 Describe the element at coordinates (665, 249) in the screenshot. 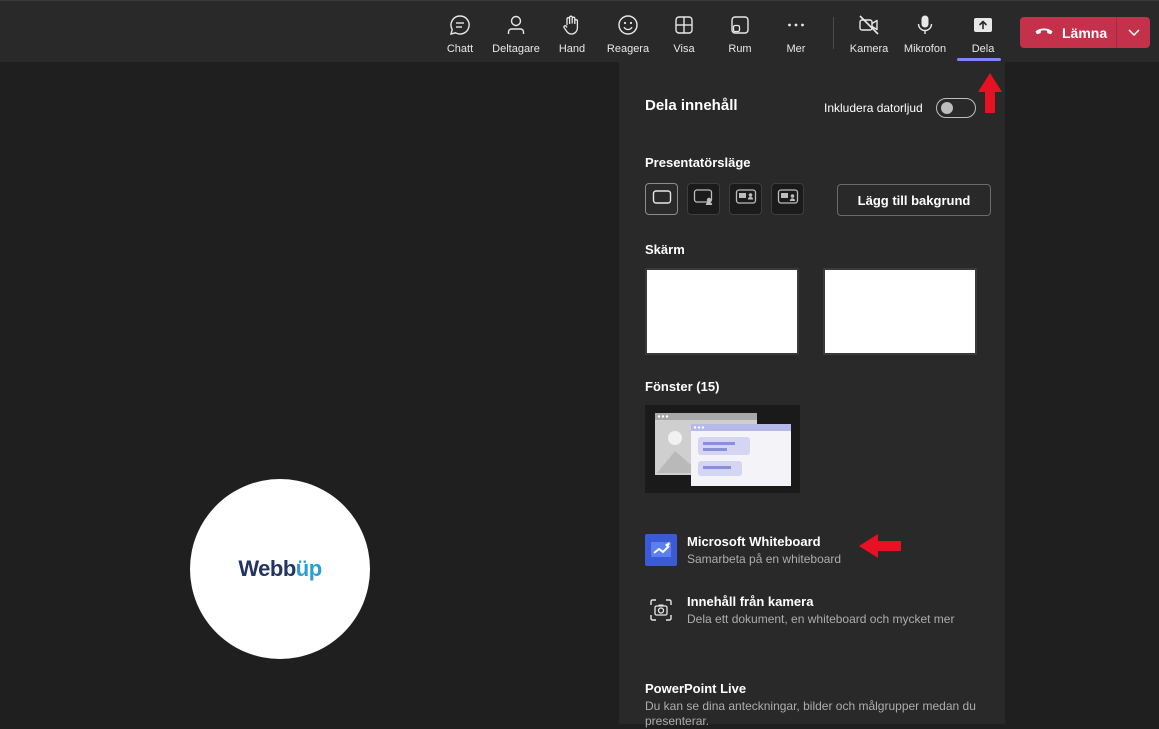

I see `screen-heading: Skärm` at that location.